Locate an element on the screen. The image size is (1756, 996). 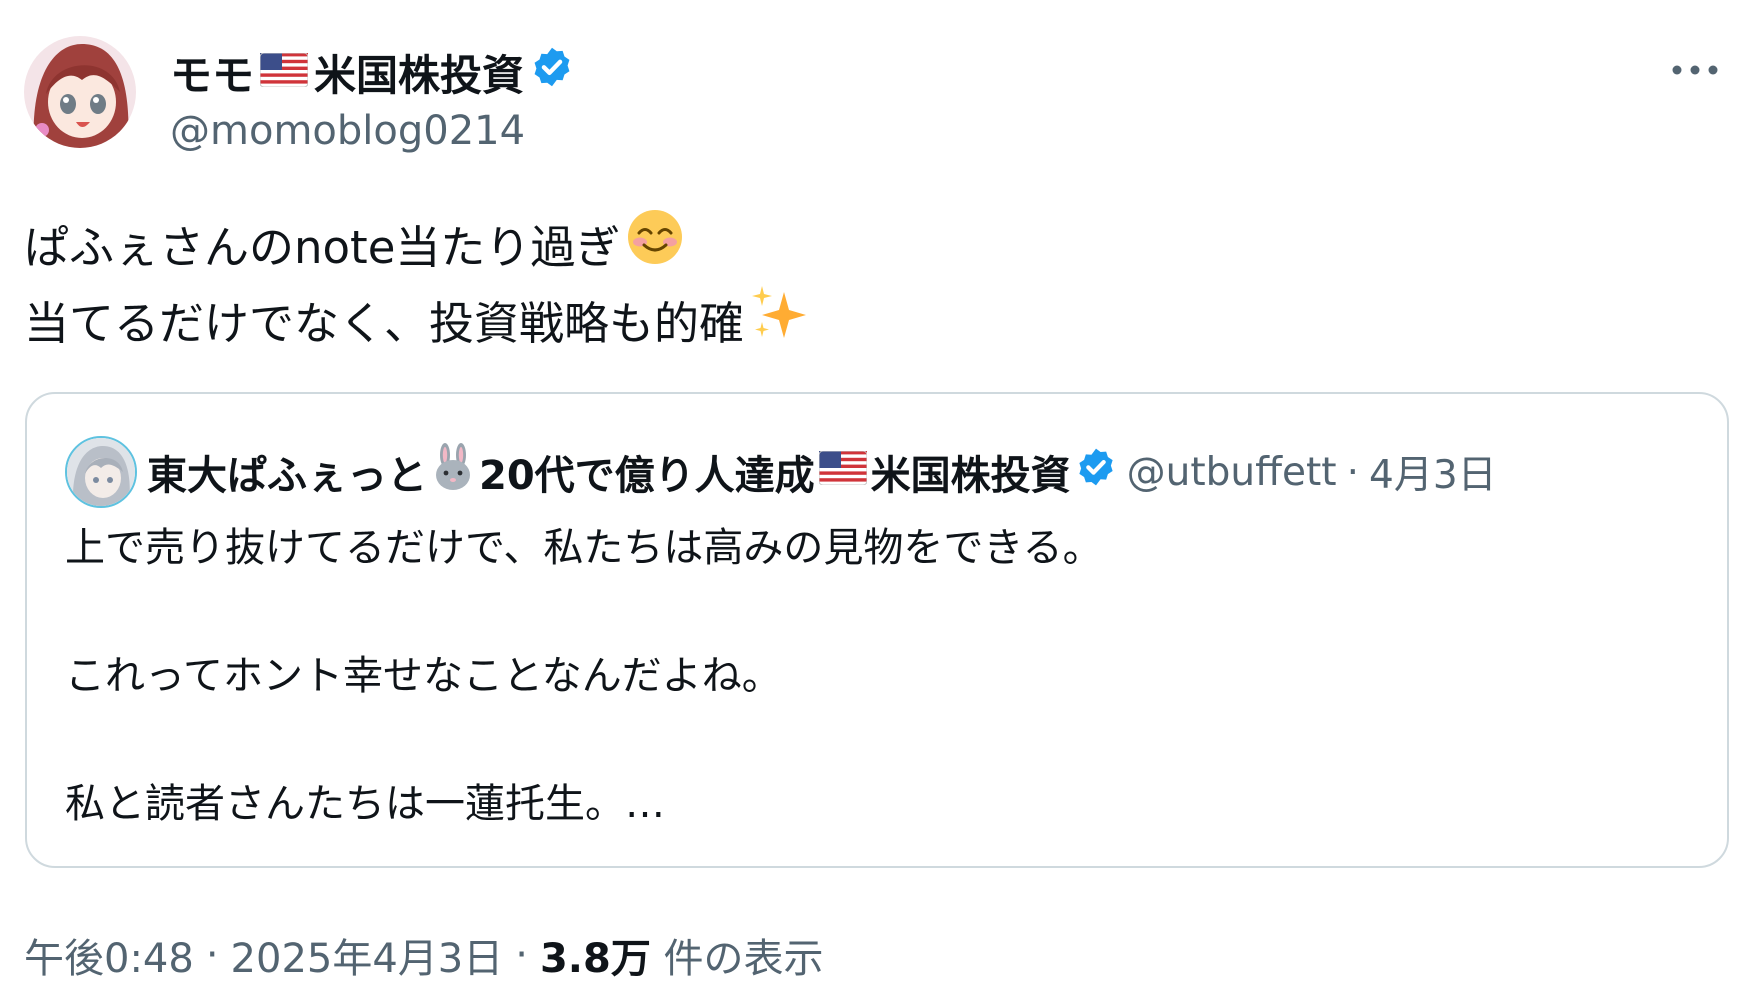
tweet-line-2-text: 当てるだけでなく、投資戦略も的確 is located at coordinates (384, 323).